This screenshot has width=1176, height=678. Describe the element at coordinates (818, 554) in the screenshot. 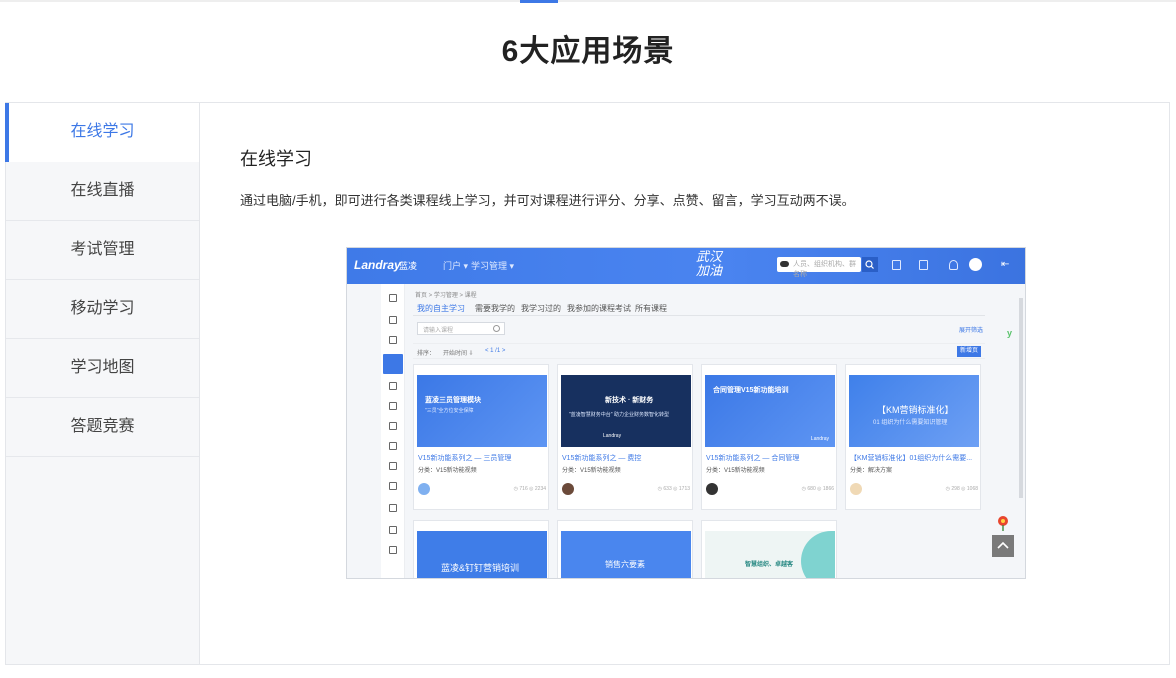

I see `cover-shape` at that location.